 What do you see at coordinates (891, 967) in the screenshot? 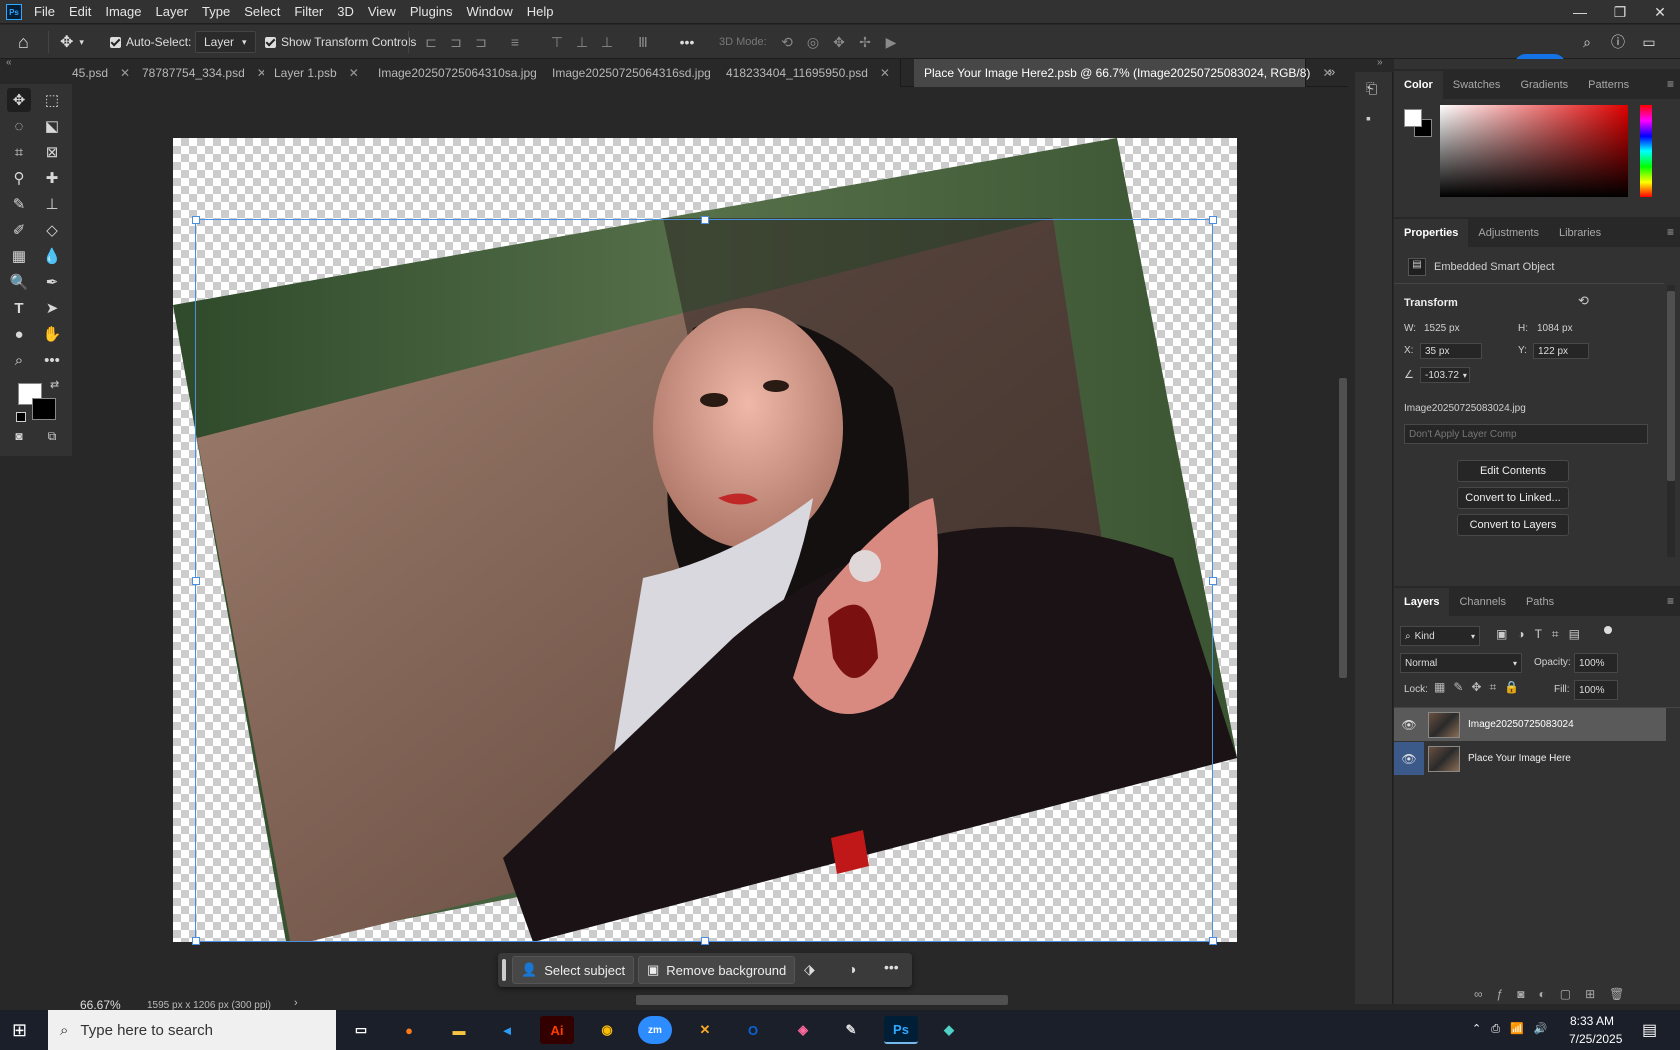
I see `more-icon: •••` at bounding box center [891, 967].